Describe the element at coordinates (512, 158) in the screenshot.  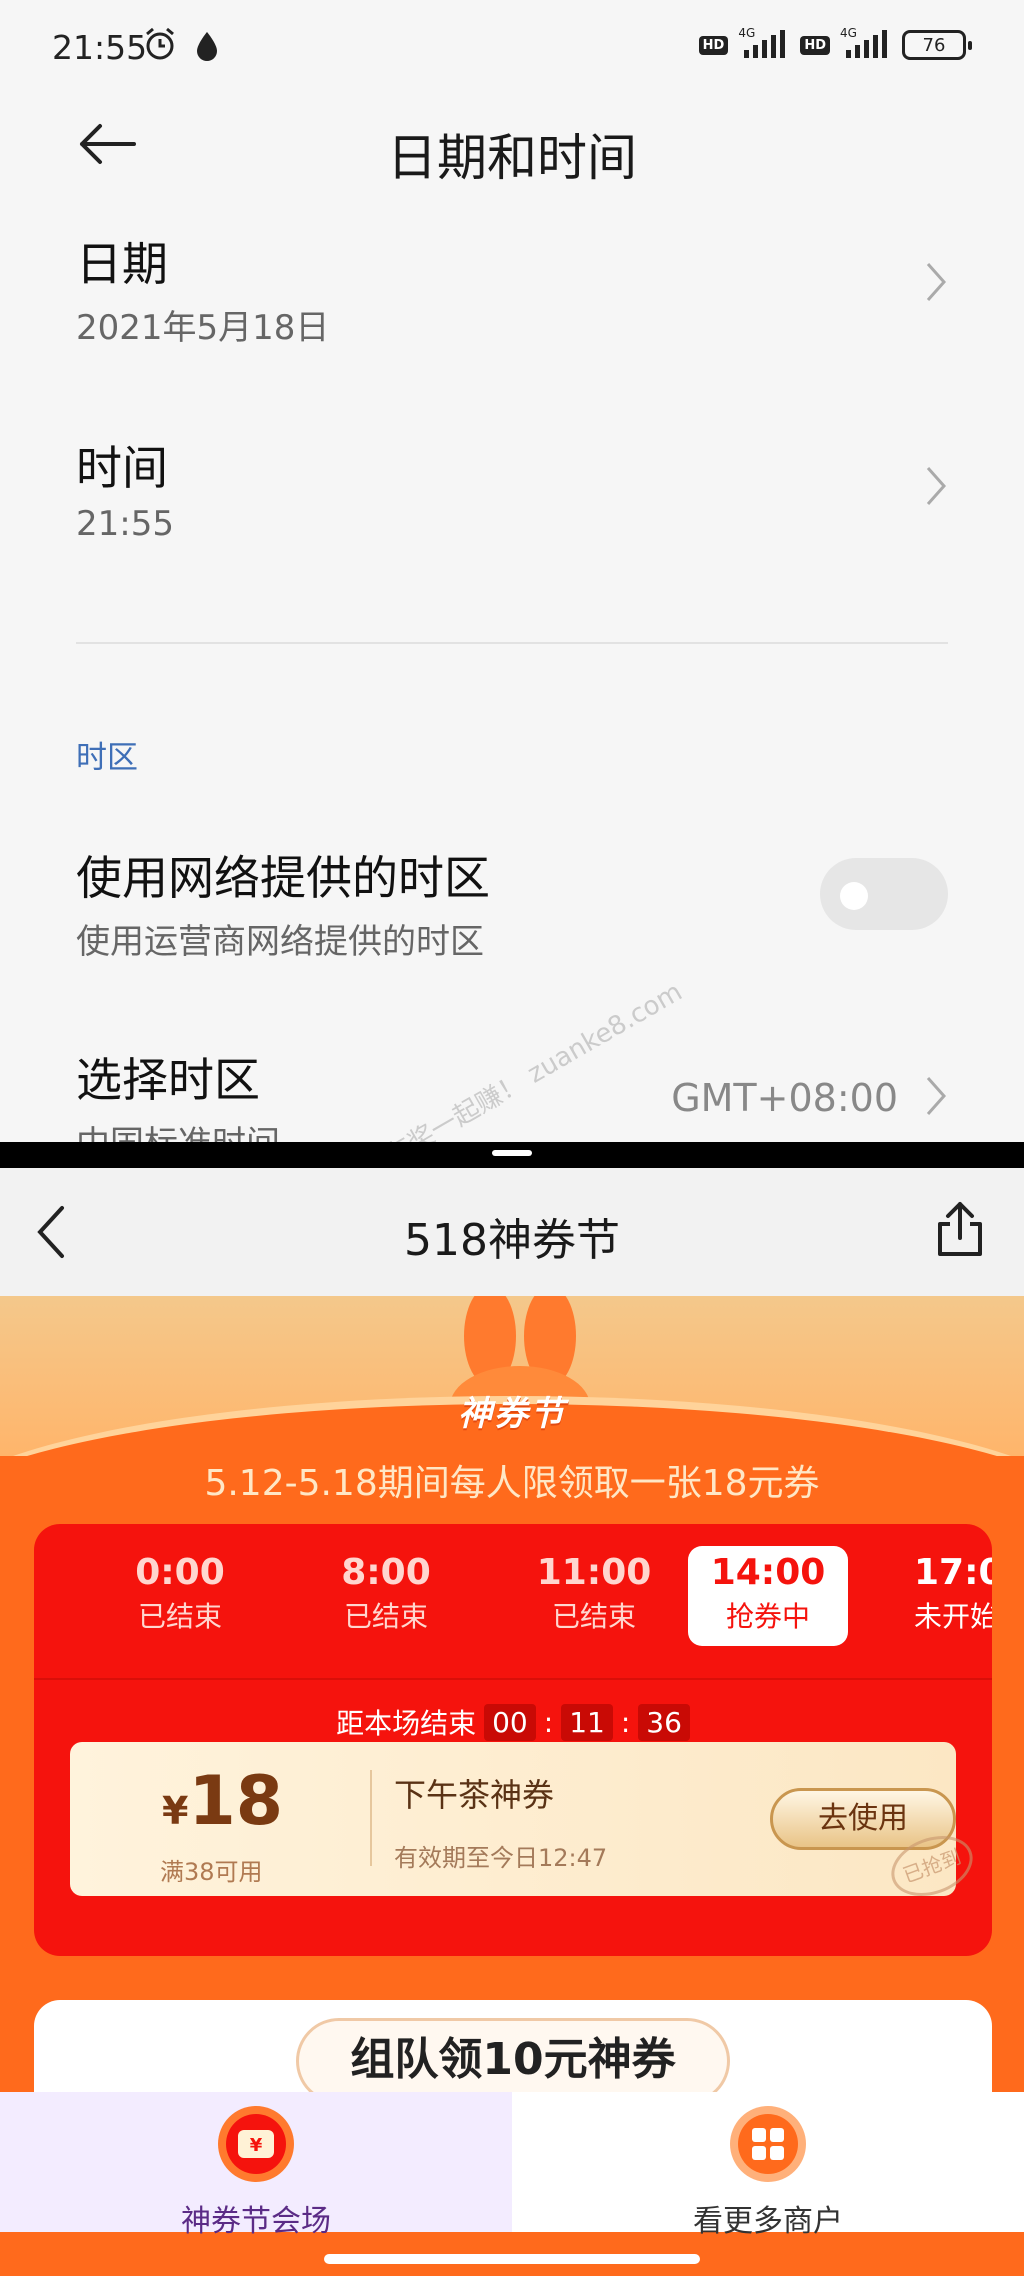
I see `page-title: 日期和时间` at that location.